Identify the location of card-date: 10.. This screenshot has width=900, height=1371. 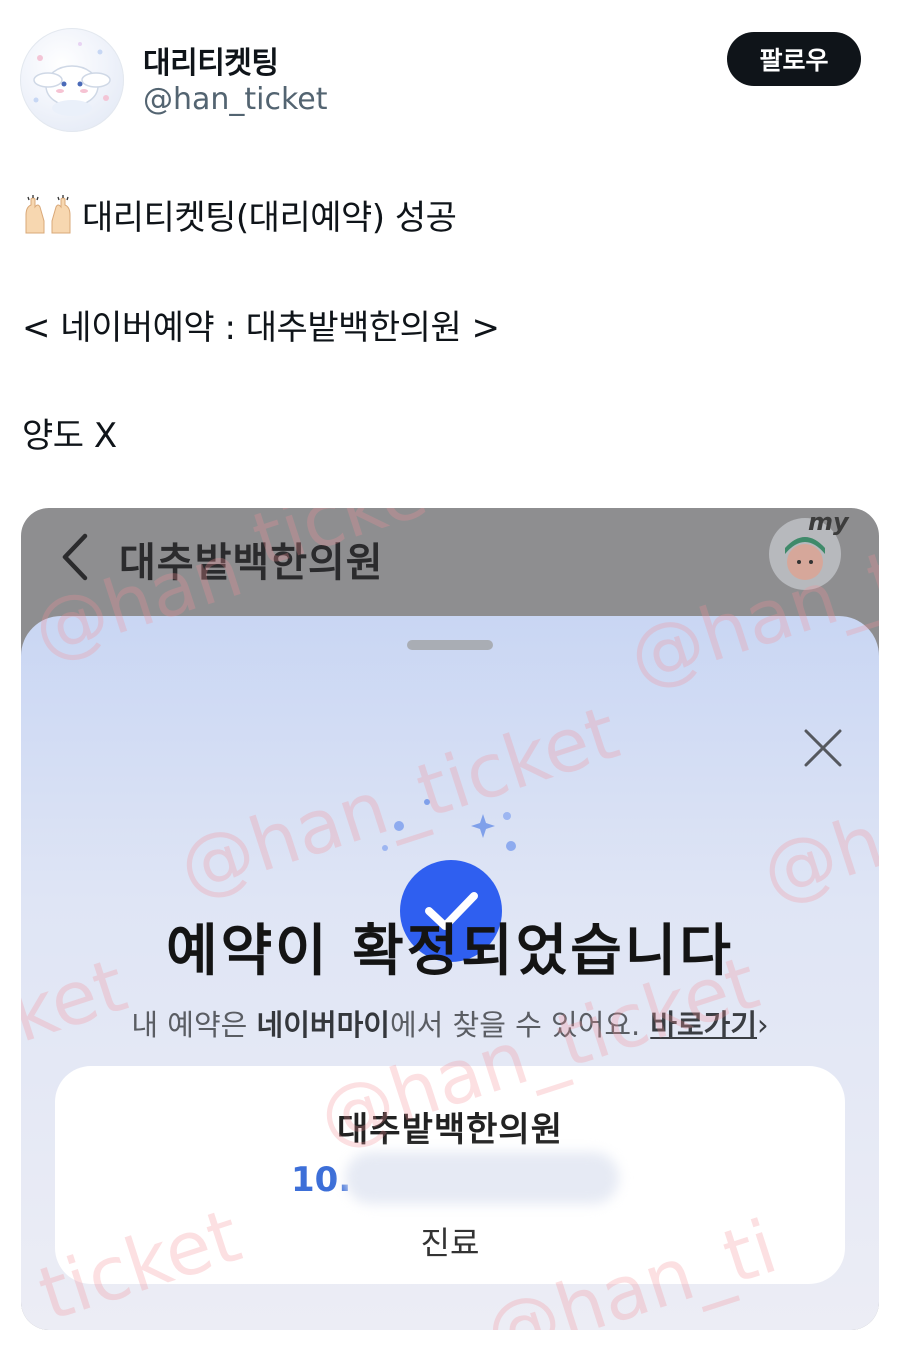
(321, 1180).